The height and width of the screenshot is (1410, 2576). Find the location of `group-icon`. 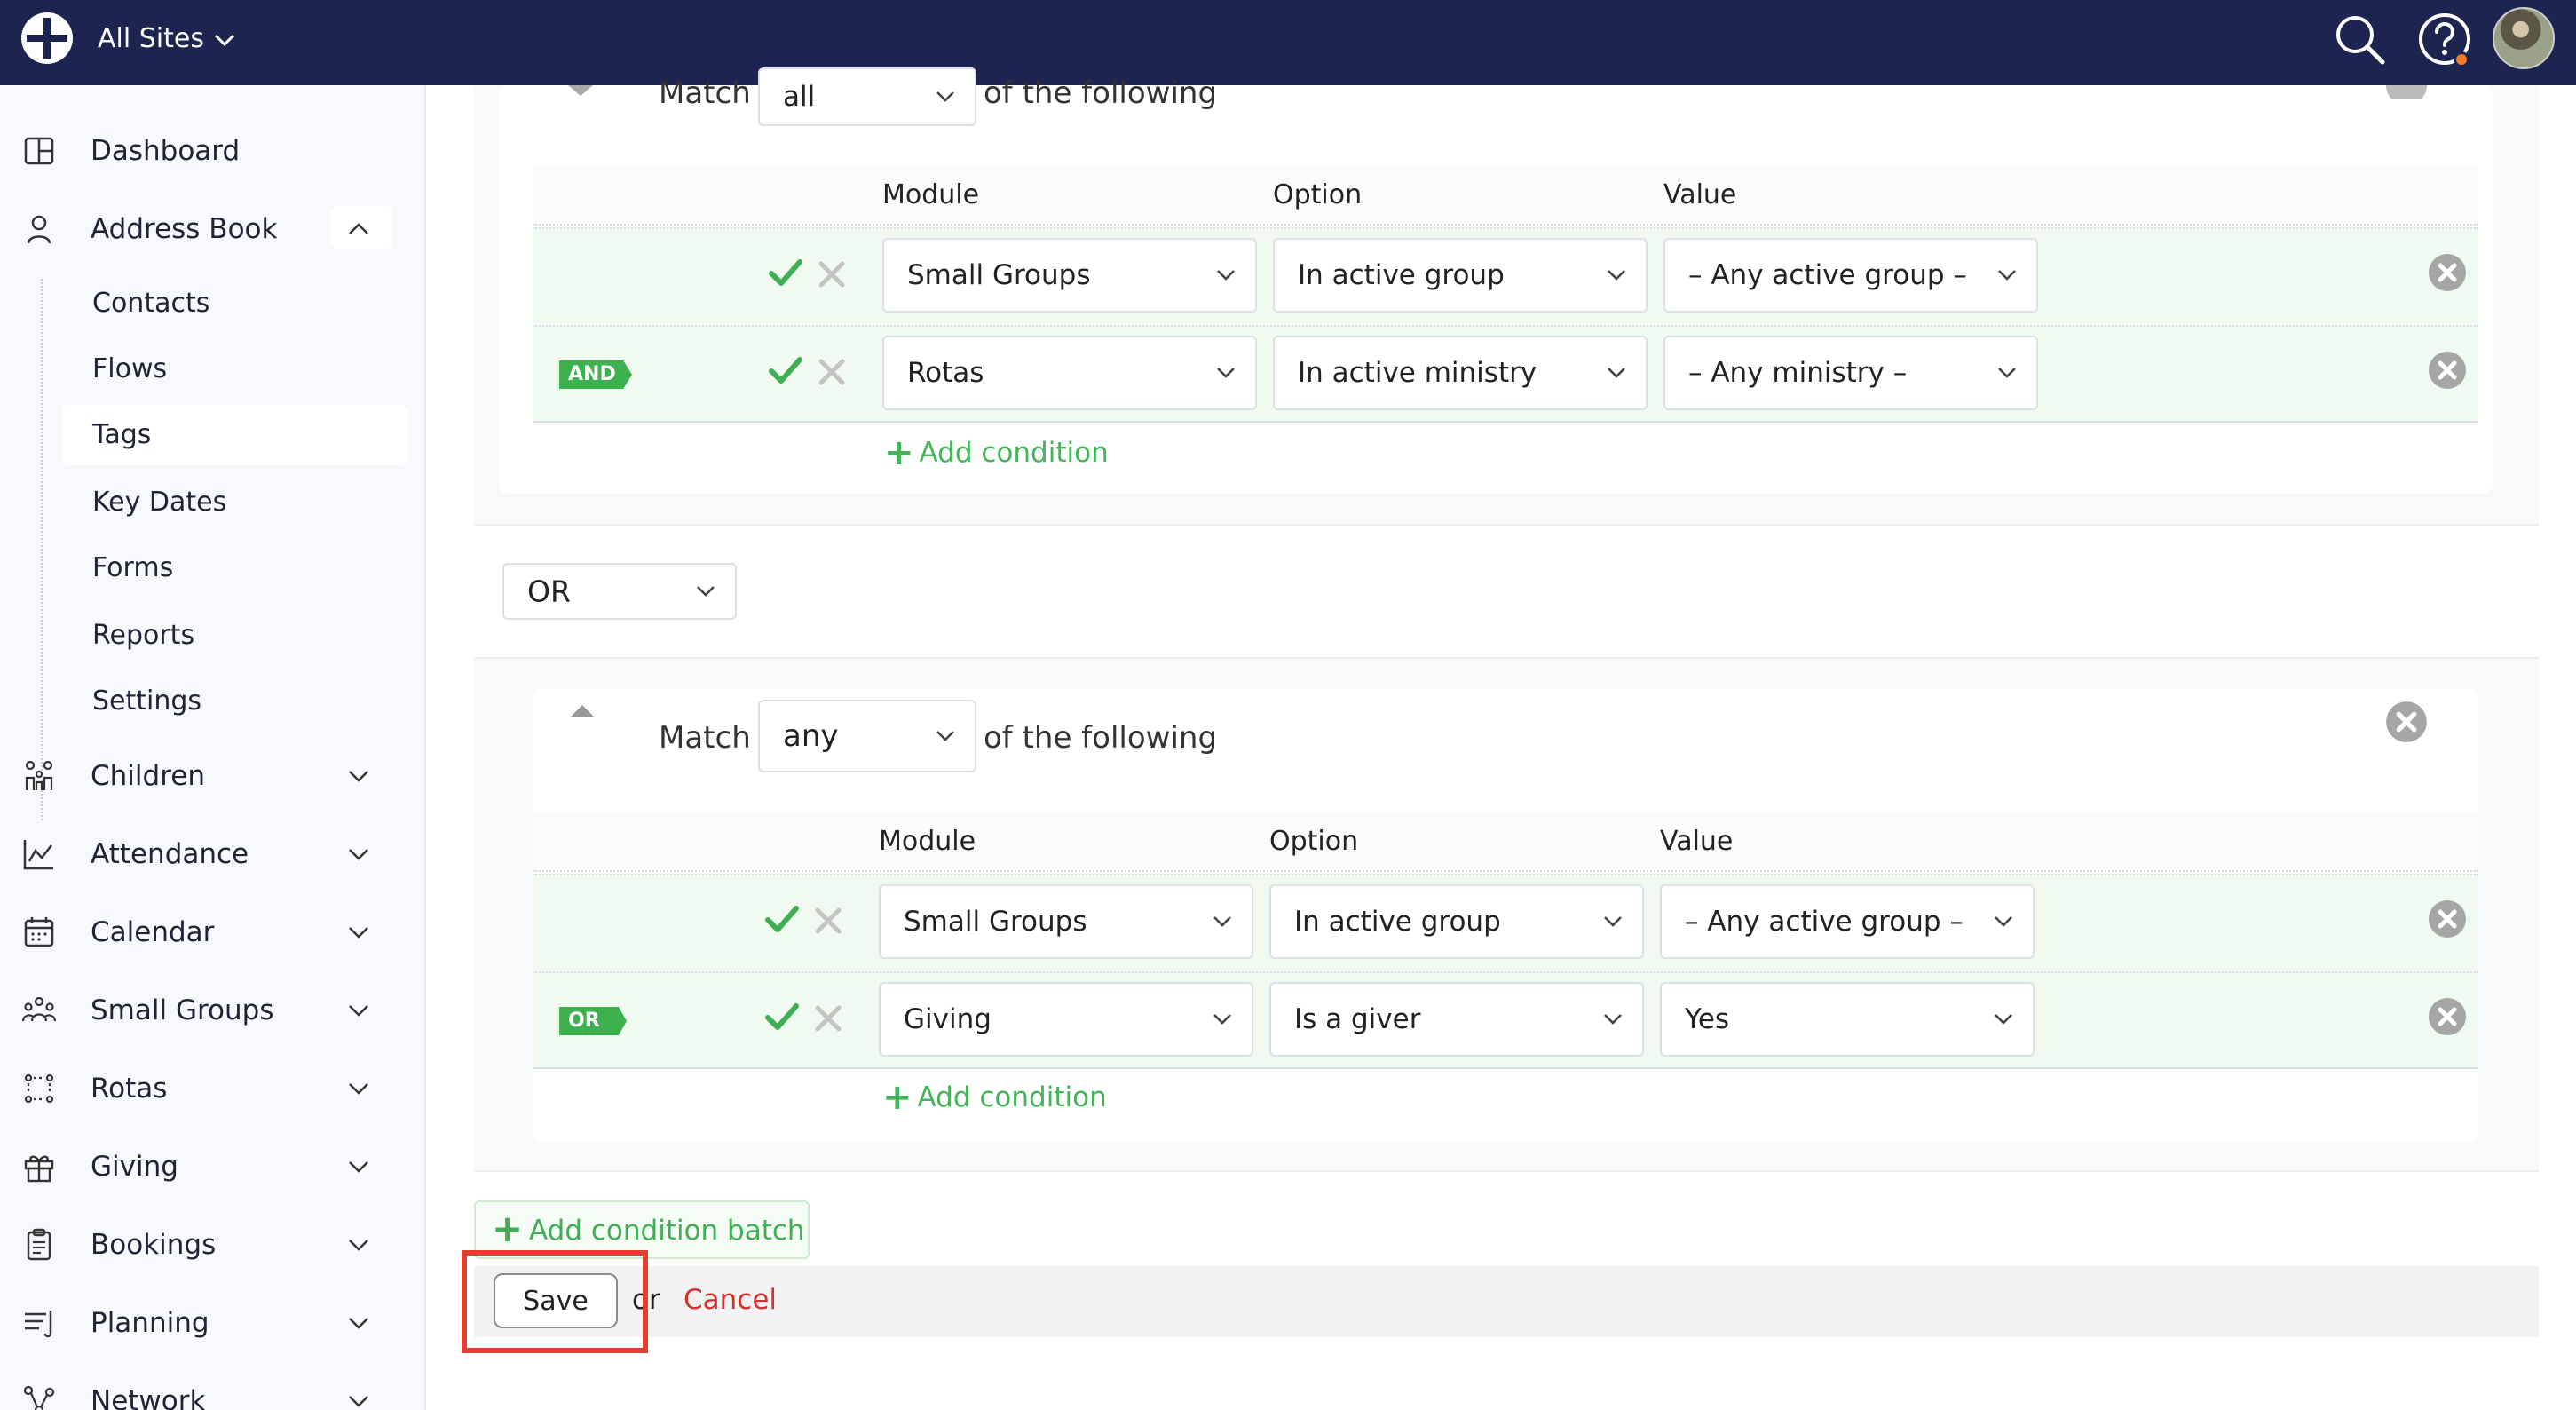

group-icon is located at coordinates (39, 1009).